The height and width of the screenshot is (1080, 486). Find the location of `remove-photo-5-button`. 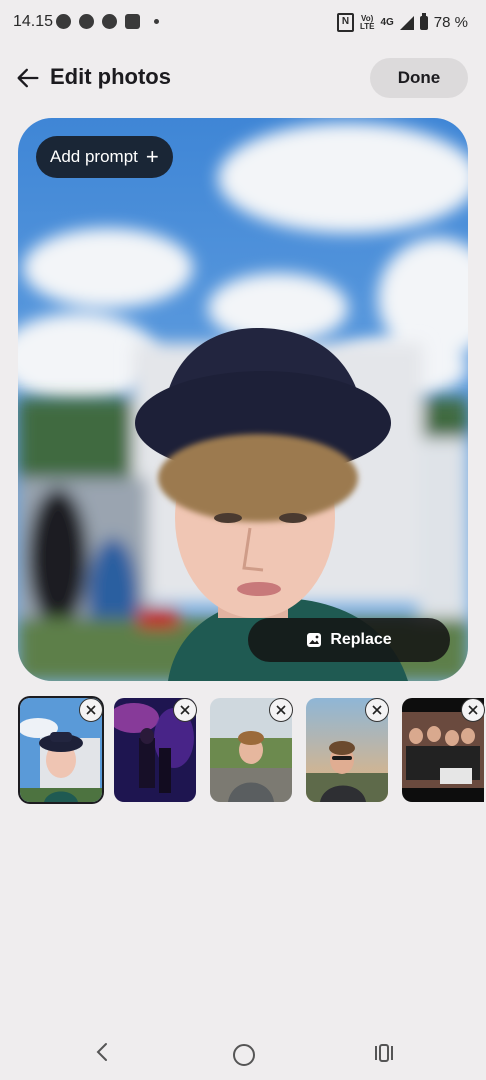

remove-photo-5-button is located at coordinates (473, 710).